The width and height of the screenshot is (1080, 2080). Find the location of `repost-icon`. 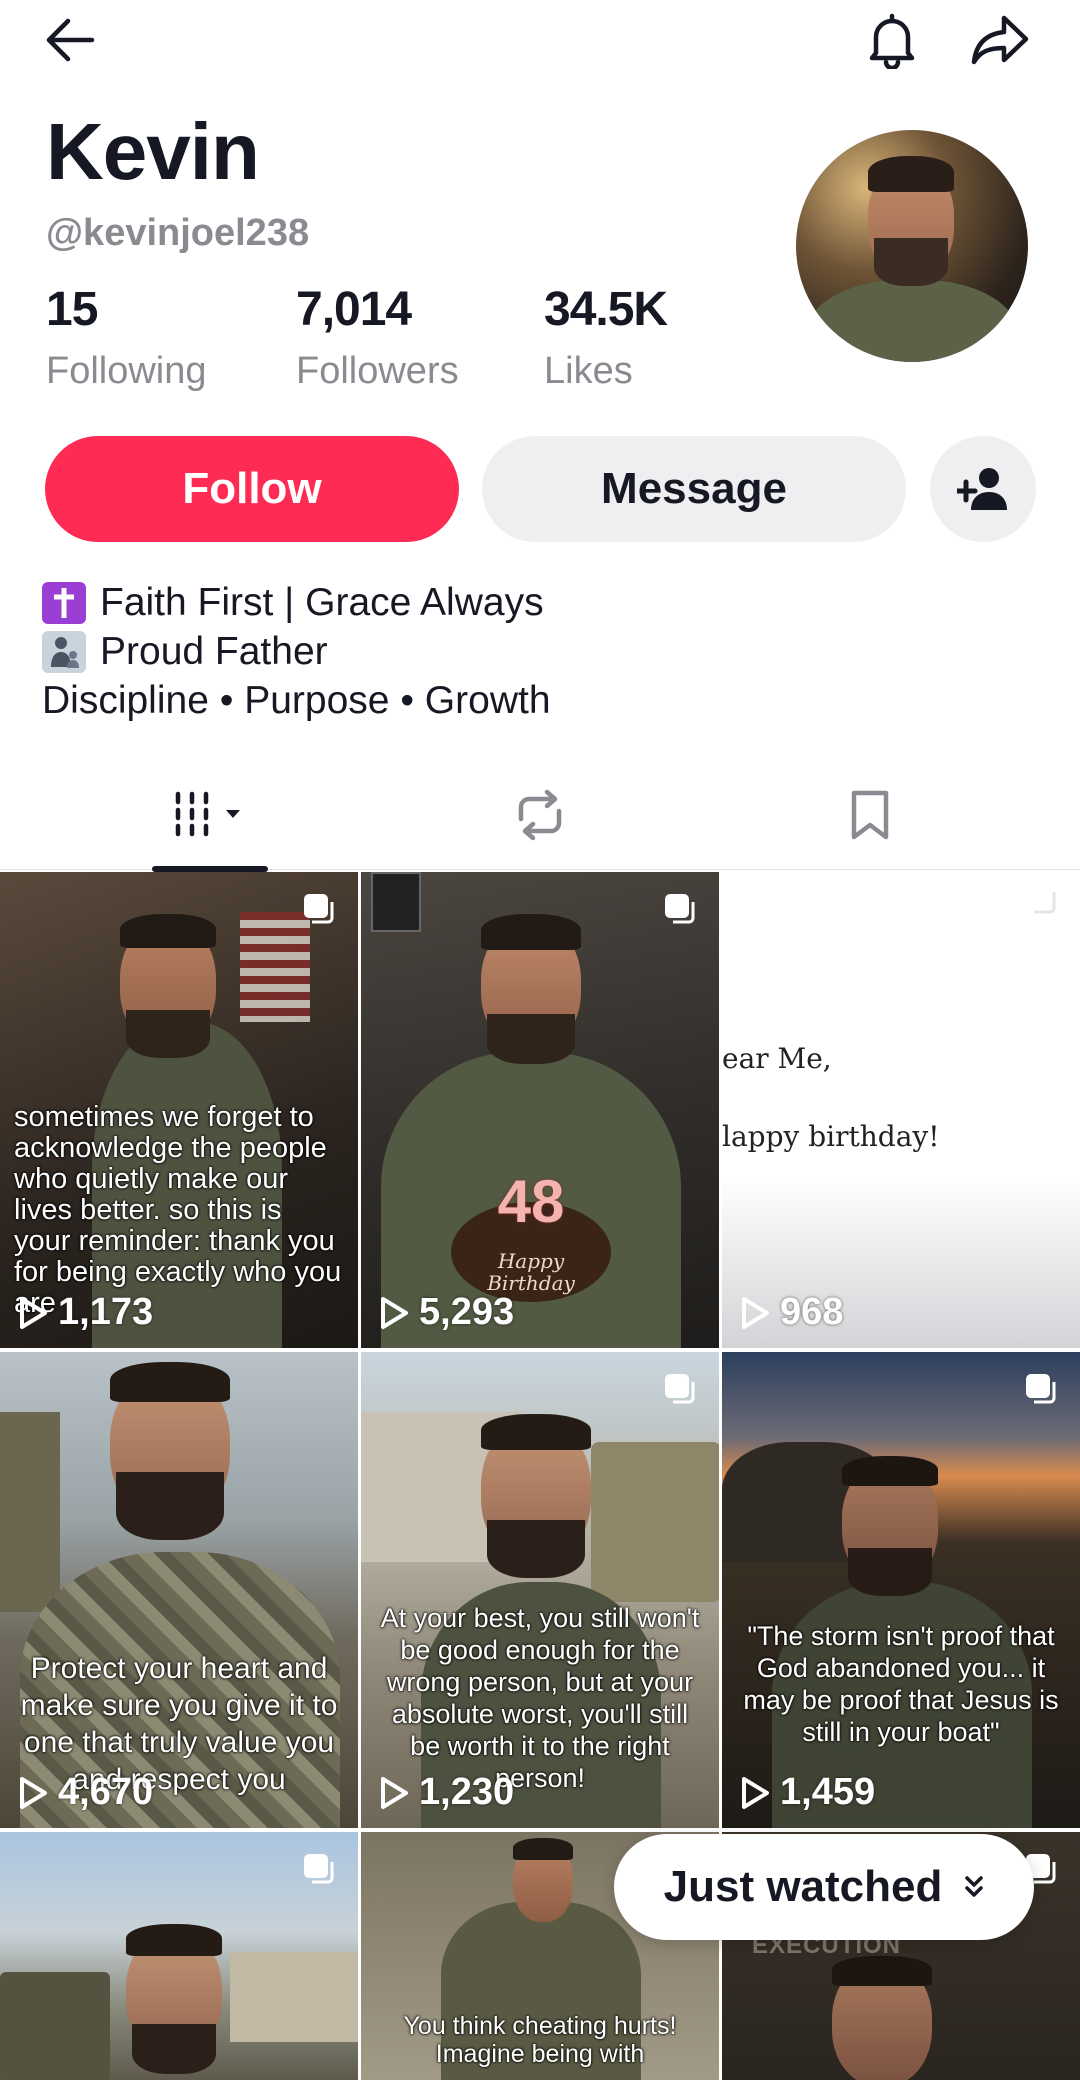

repost-icon is located at coordinates (540, 815).